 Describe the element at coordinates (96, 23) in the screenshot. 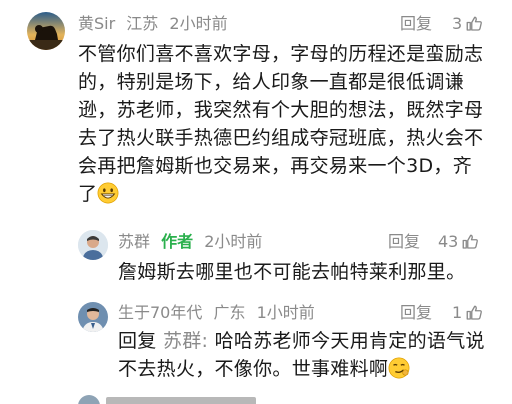

I see `username: 黄Sir` at that location.